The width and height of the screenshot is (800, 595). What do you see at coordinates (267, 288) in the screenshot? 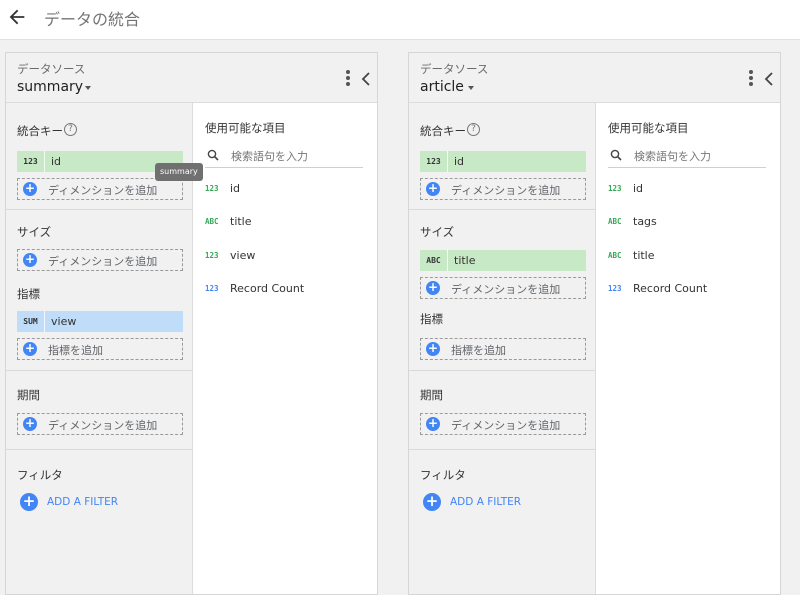
I see `field-name: Record Count` at bounding box center [267, 288].